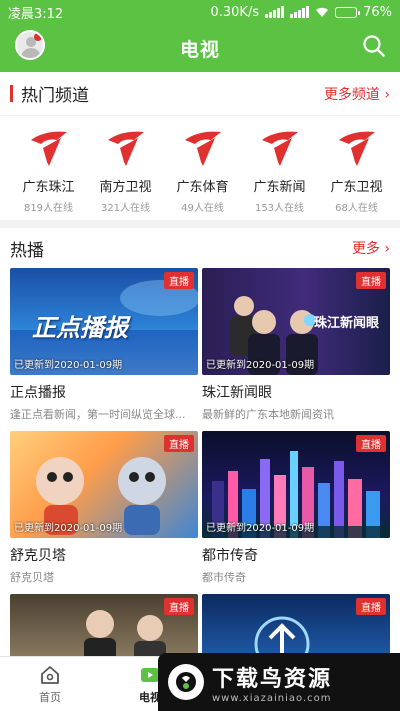 The image size is (400, 711). I want to click on hot-title: 热播, so click(27, 250).